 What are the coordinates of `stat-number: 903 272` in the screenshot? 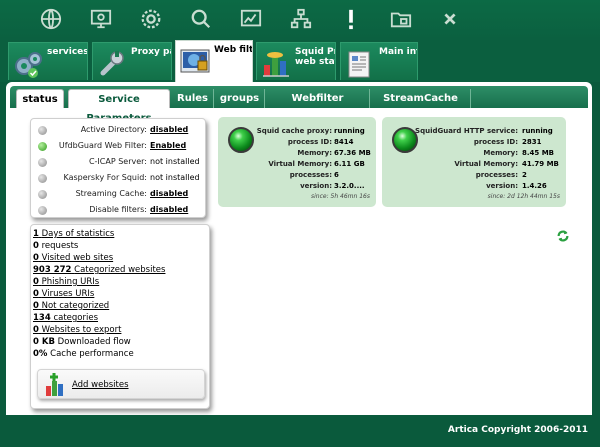 It's located at (52, 270).